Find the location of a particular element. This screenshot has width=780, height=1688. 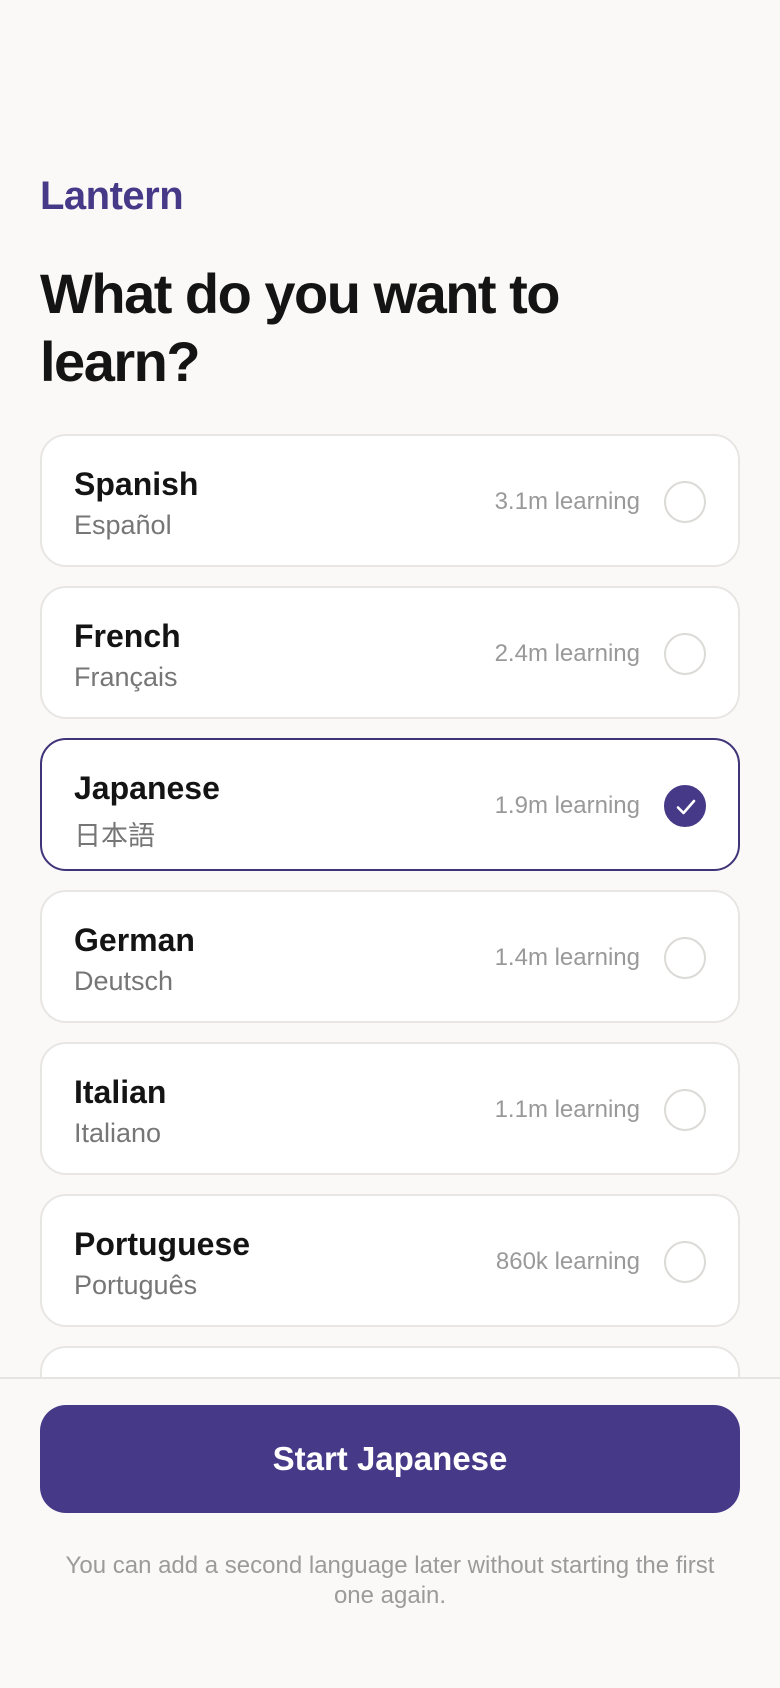

learner-count: 1.1m learning is located at coordinates (567, 1109).